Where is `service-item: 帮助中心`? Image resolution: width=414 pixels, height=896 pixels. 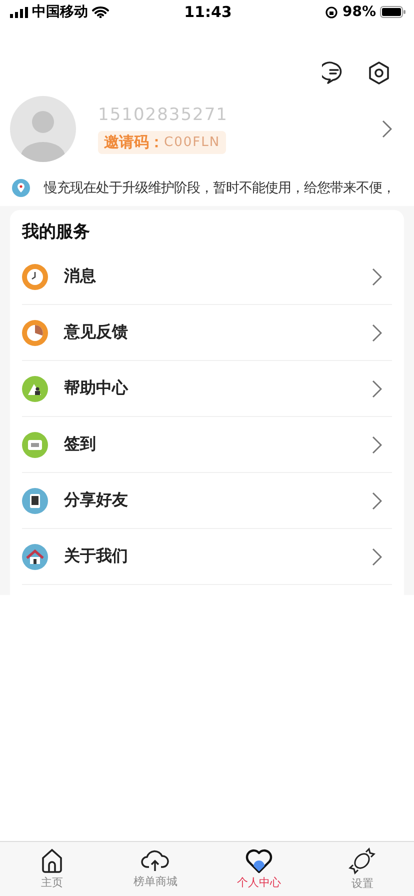 service-item: 帮助中心 is located at coordinates (207, 389).